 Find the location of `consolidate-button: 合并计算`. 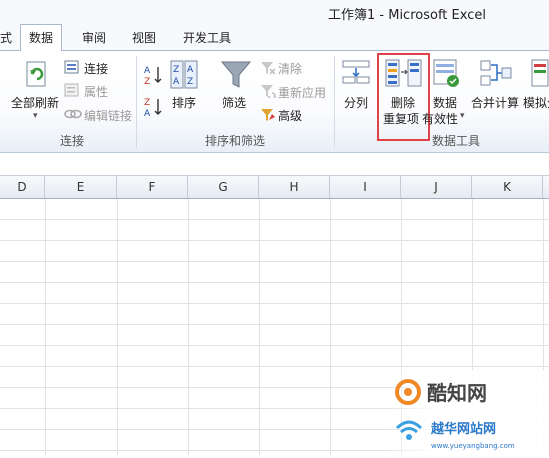

consolidate-button: 合并计算 is located at coordinates (495, 102).